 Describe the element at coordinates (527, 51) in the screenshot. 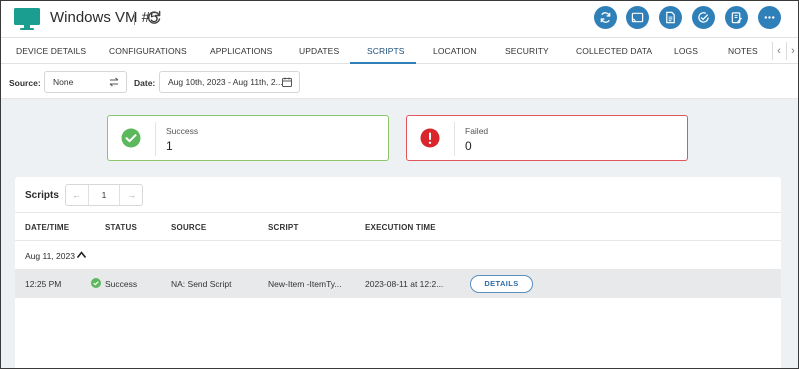

I see `tab-security: SECURITY` at that location.